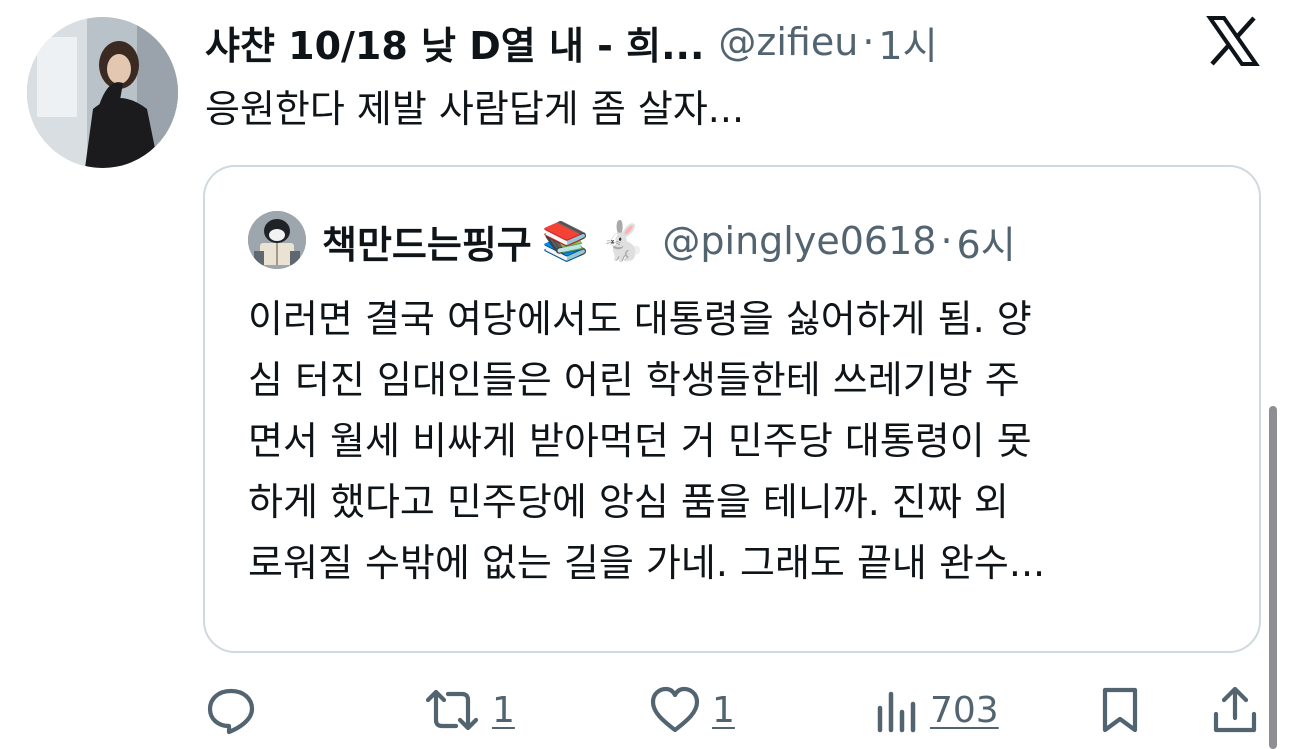 This screenshot has height=749, width=1290. I want to click on share-icon, so click(1235, 709).